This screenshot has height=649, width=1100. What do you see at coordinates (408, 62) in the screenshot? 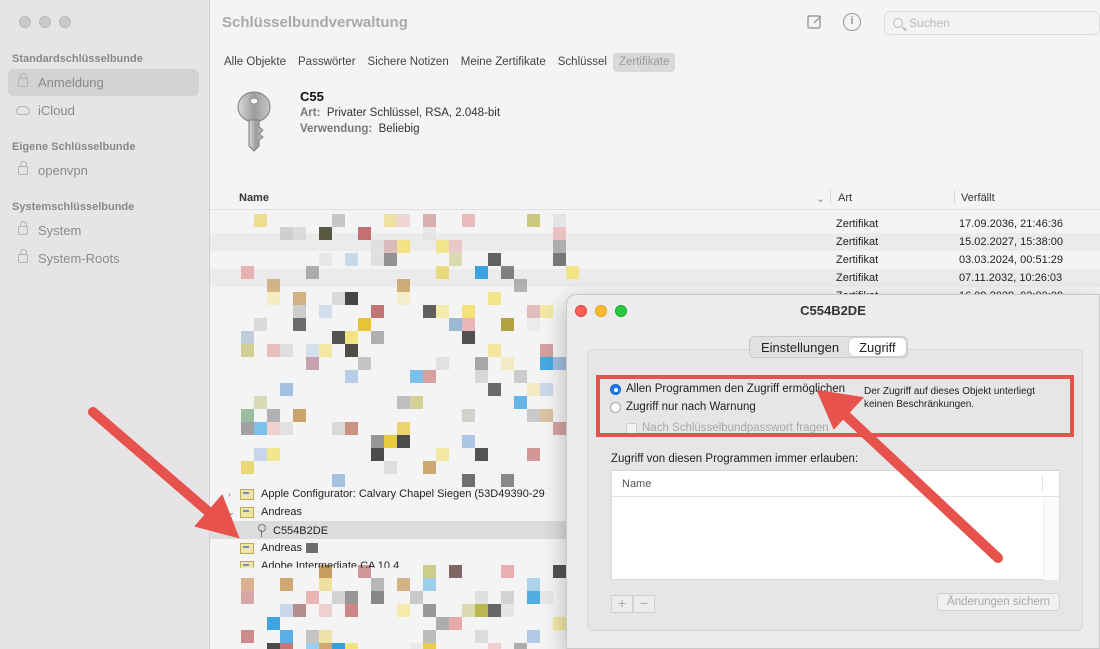
I see `tab-sichere-notizen: Sichere Notizen` at bounding box center [408, 62].